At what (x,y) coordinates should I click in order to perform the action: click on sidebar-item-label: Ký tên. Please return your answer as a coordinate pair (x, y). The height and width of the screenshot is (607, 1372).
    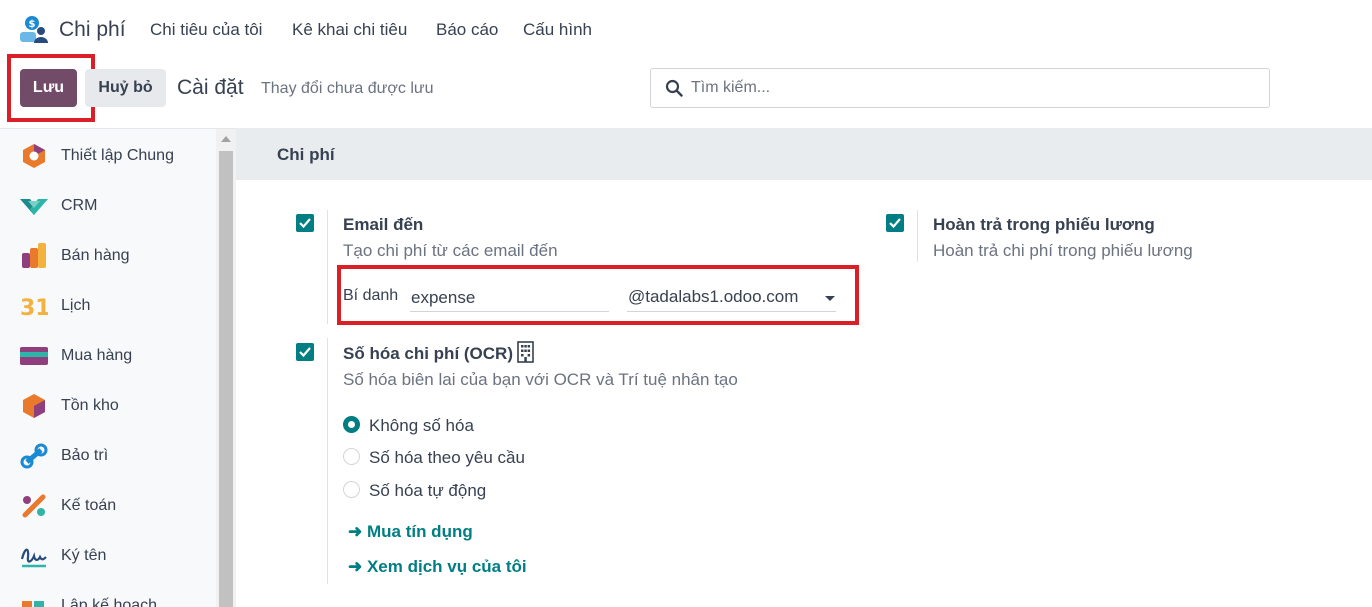
    Looking at the image, I should click on (84, 555).